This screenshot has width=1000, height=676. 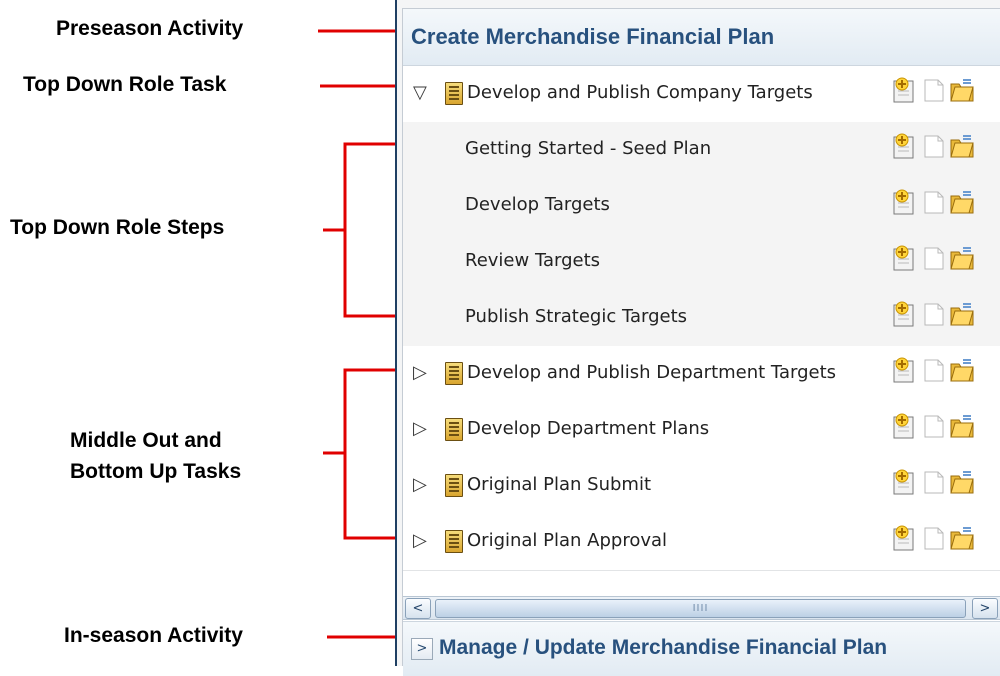 I want to click on task-row: ▷ Original Plan Submit, so click(x=701, y=486).